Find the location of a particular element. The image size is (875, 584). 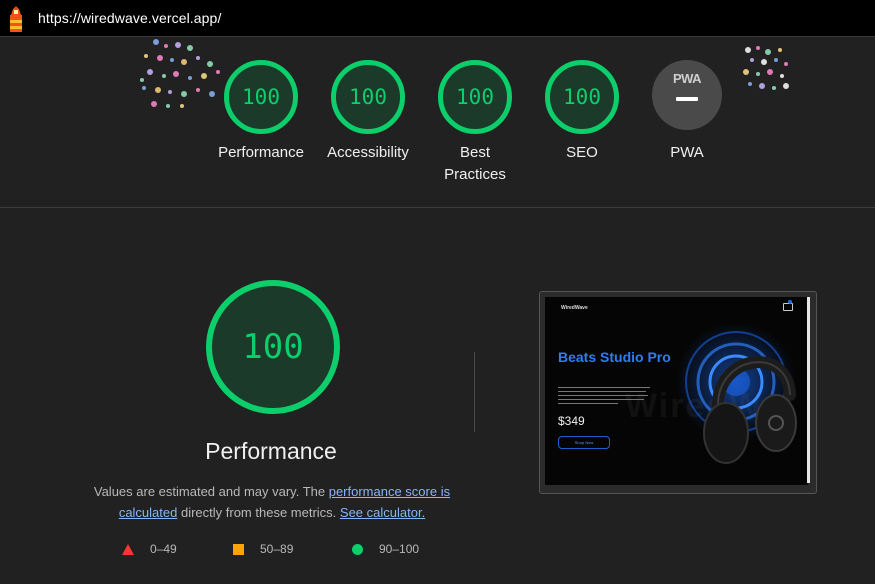

pwa-dash-icon is located at coordinates (687, 99).